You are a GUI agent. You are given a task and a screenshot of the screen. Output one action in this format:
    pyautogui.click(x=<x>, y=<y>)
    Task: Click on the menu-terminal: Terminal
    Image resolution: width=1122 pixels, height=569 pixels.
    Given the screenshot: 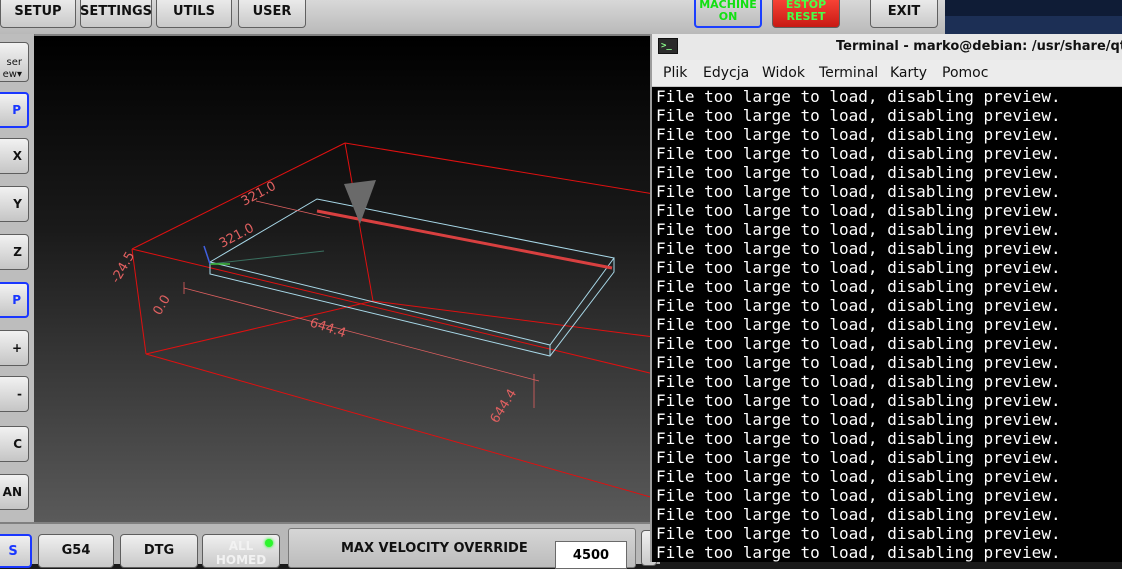 What is the action you would take?
    pyautogui.click(x=848, y=73)
    